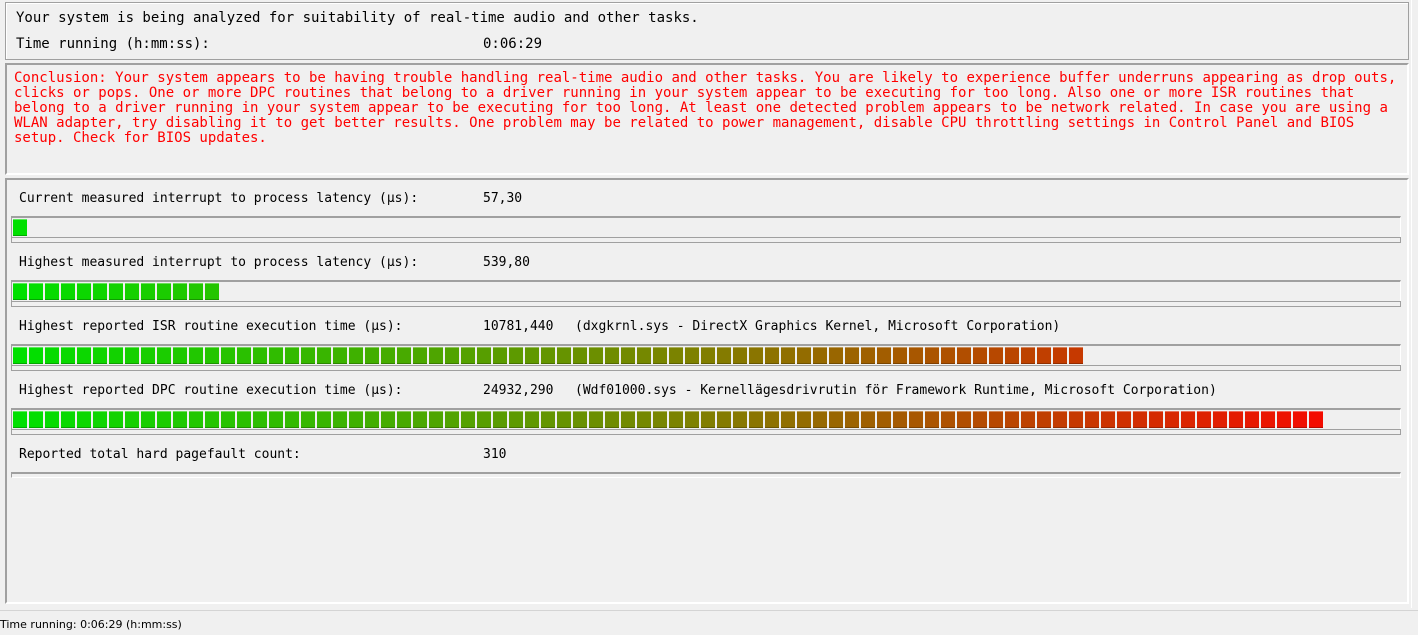  Describe the element at coordinates (160, 454) in the screenshot. I see `pagefault-count-label: Reported total hard pagefault count:` at that location.